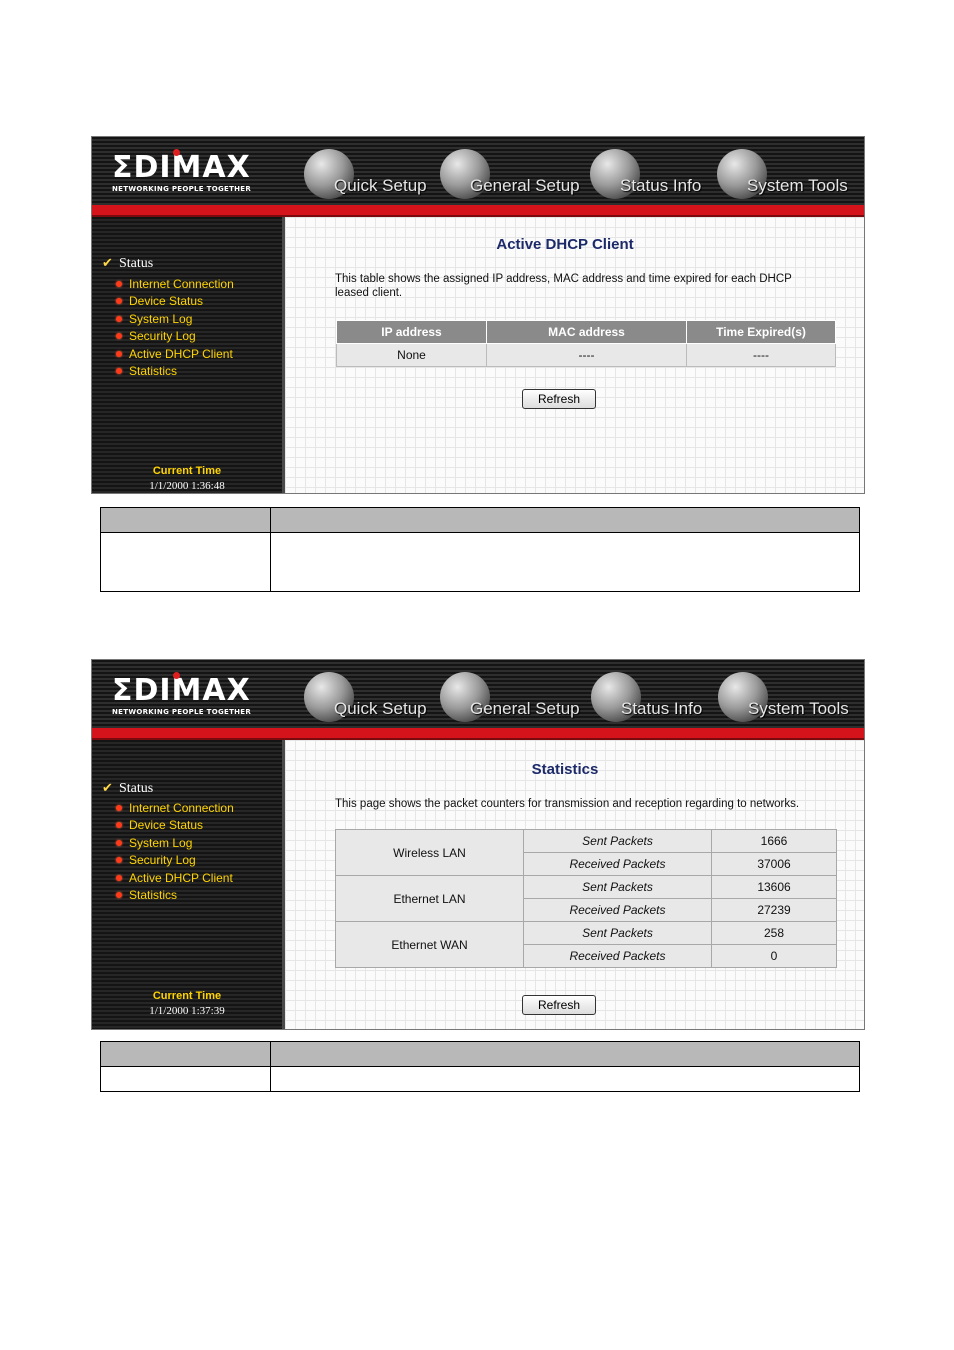 The height and width of the screenshot is (1350, 954). What do you see at coordinates (774, 956) in the screenshot?
I see `received-packets-value: 0` at bounding box center [774, 956].